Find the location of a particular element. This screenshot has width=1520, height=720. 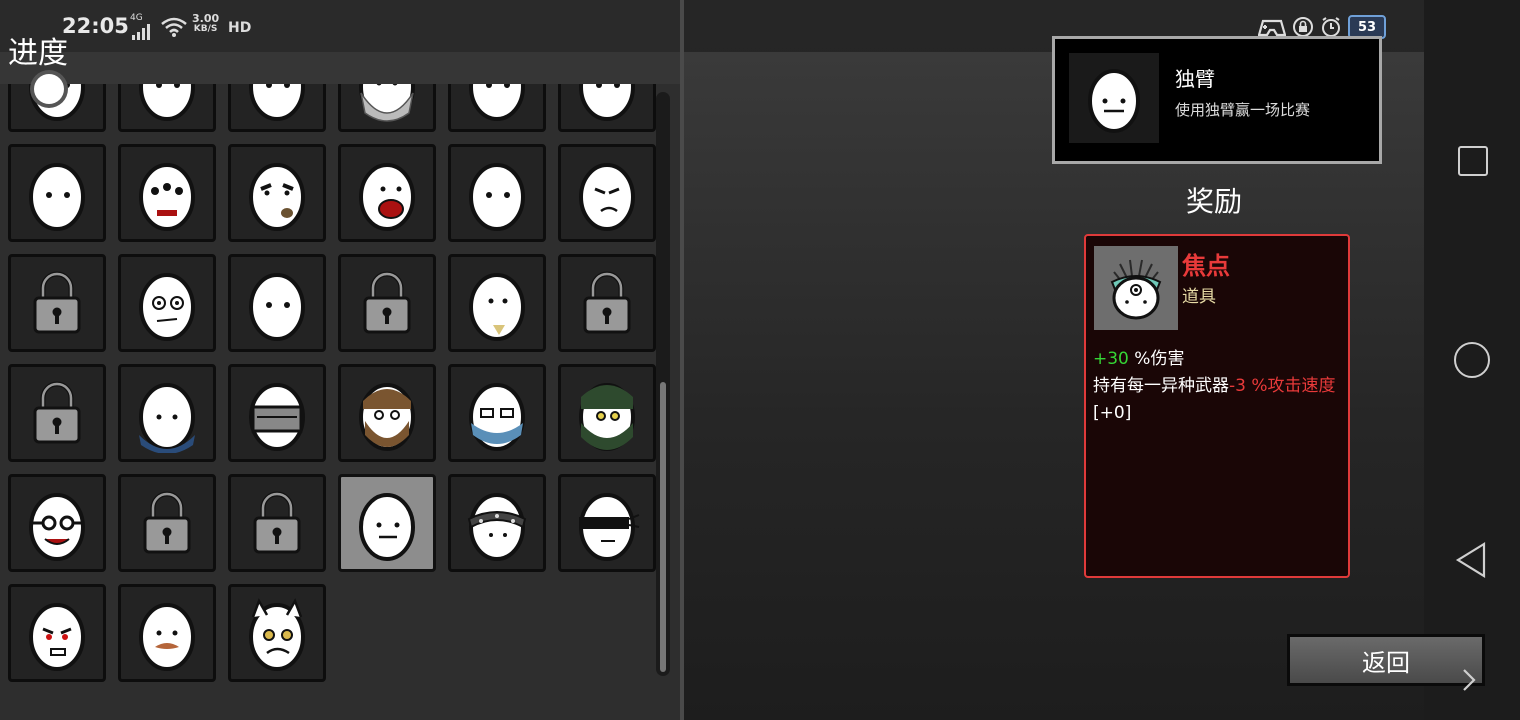

character-slot-glasses-mask is located at coordinates (497, 413).